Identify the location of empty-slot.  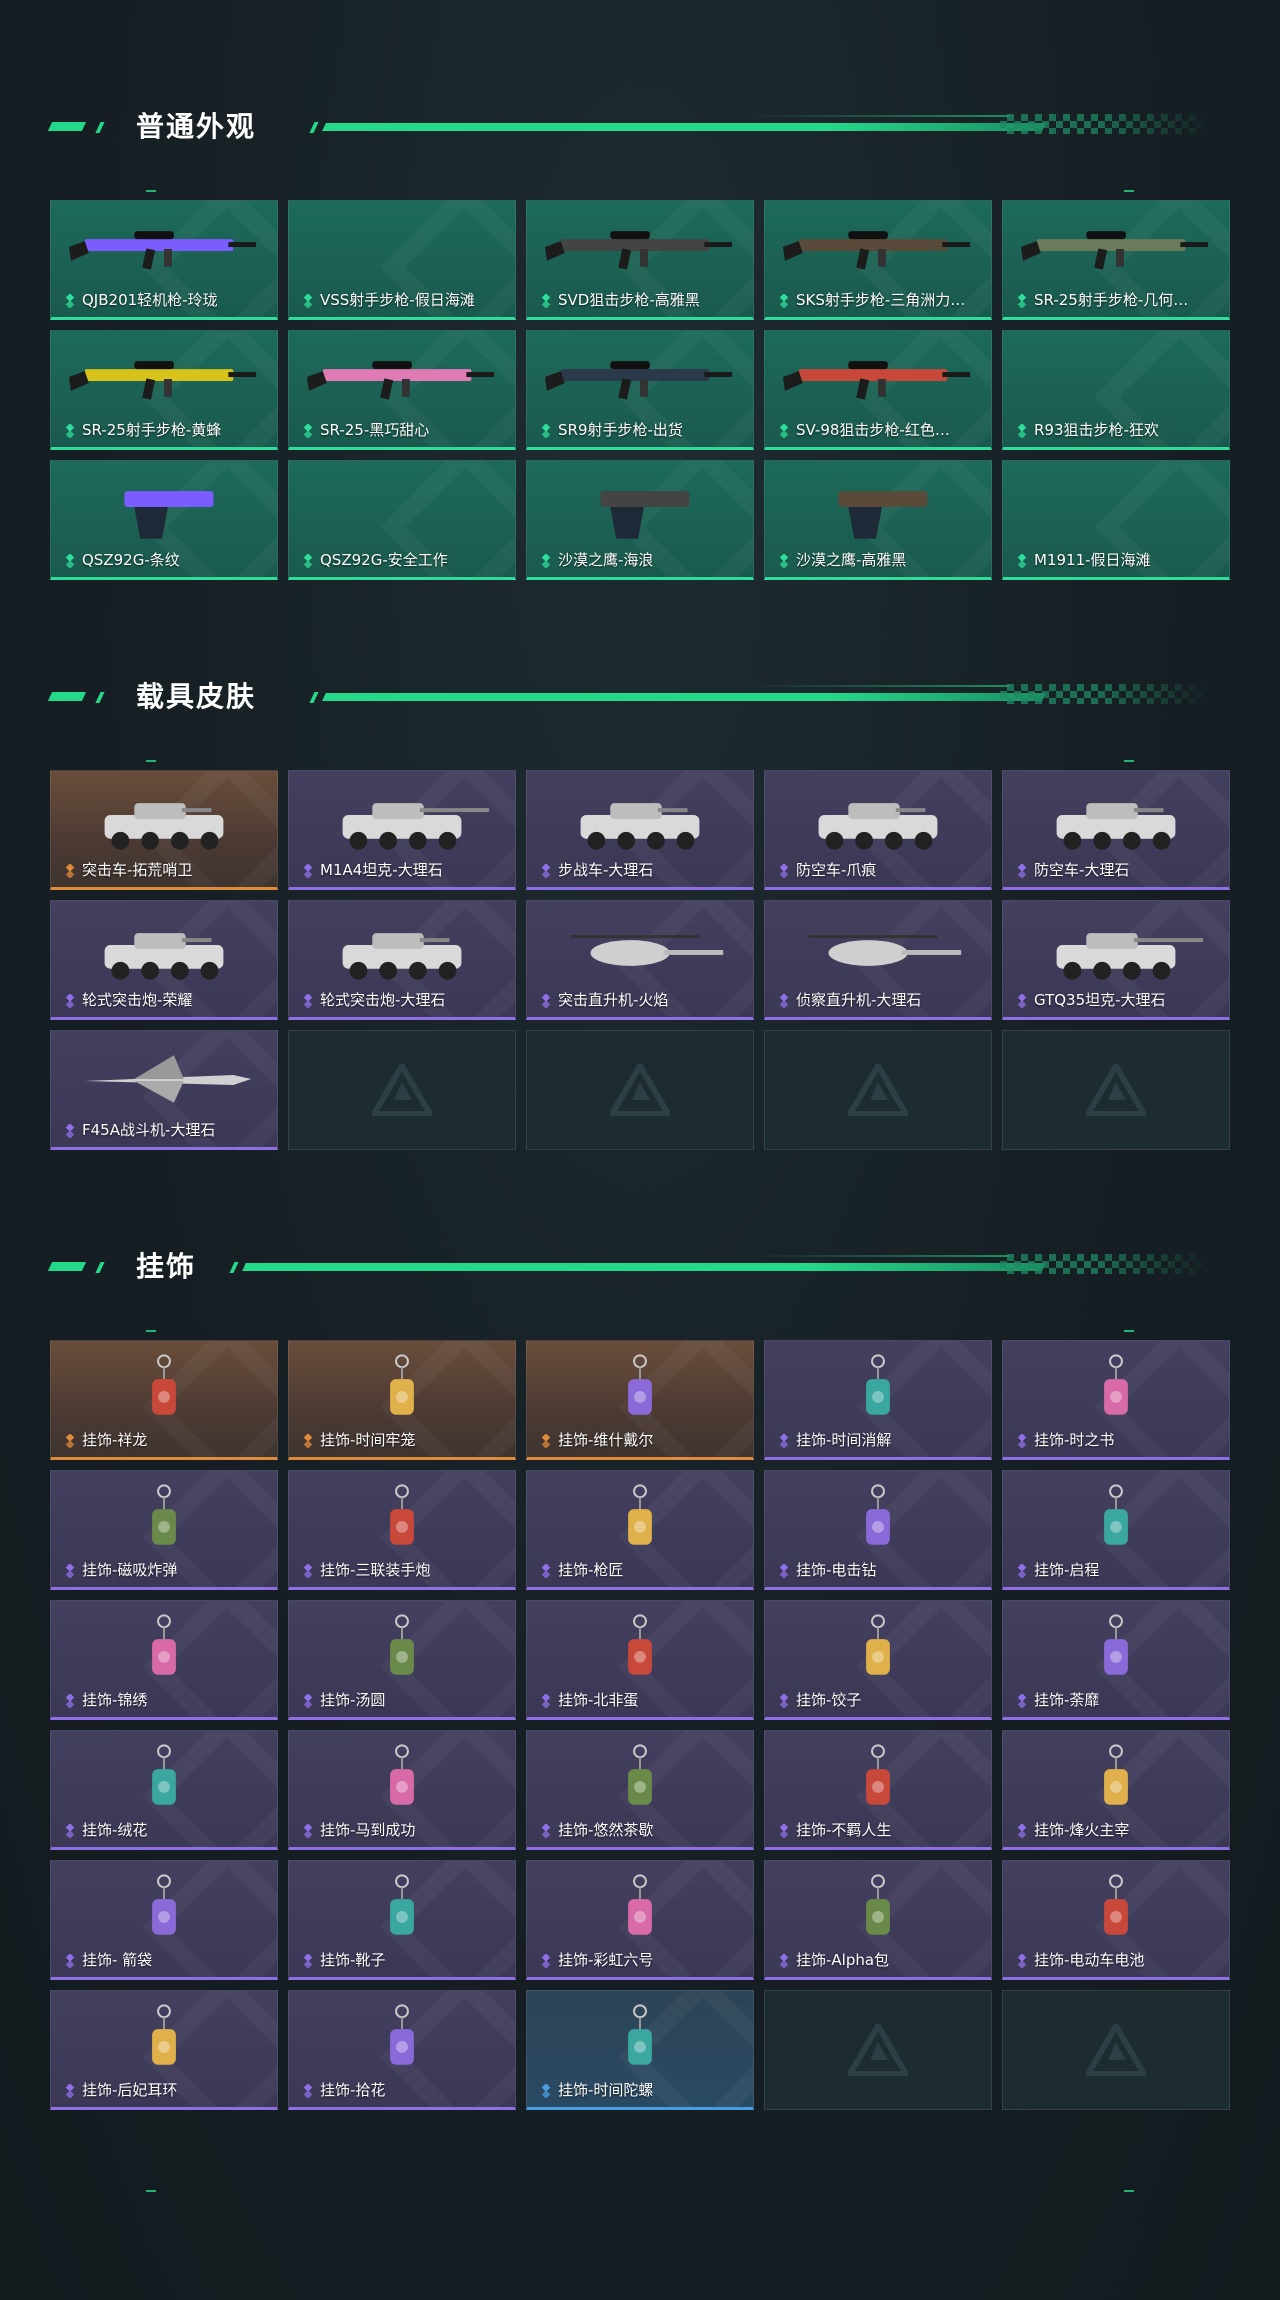
(878, 1090).